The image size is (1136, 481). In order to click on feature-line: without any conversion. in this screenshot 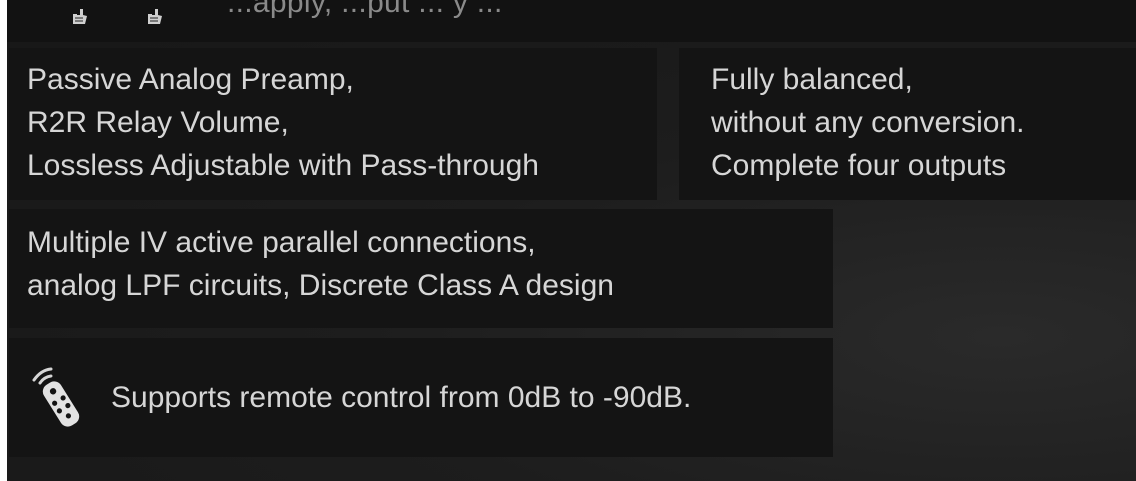, I will do `click(868, 122)`.